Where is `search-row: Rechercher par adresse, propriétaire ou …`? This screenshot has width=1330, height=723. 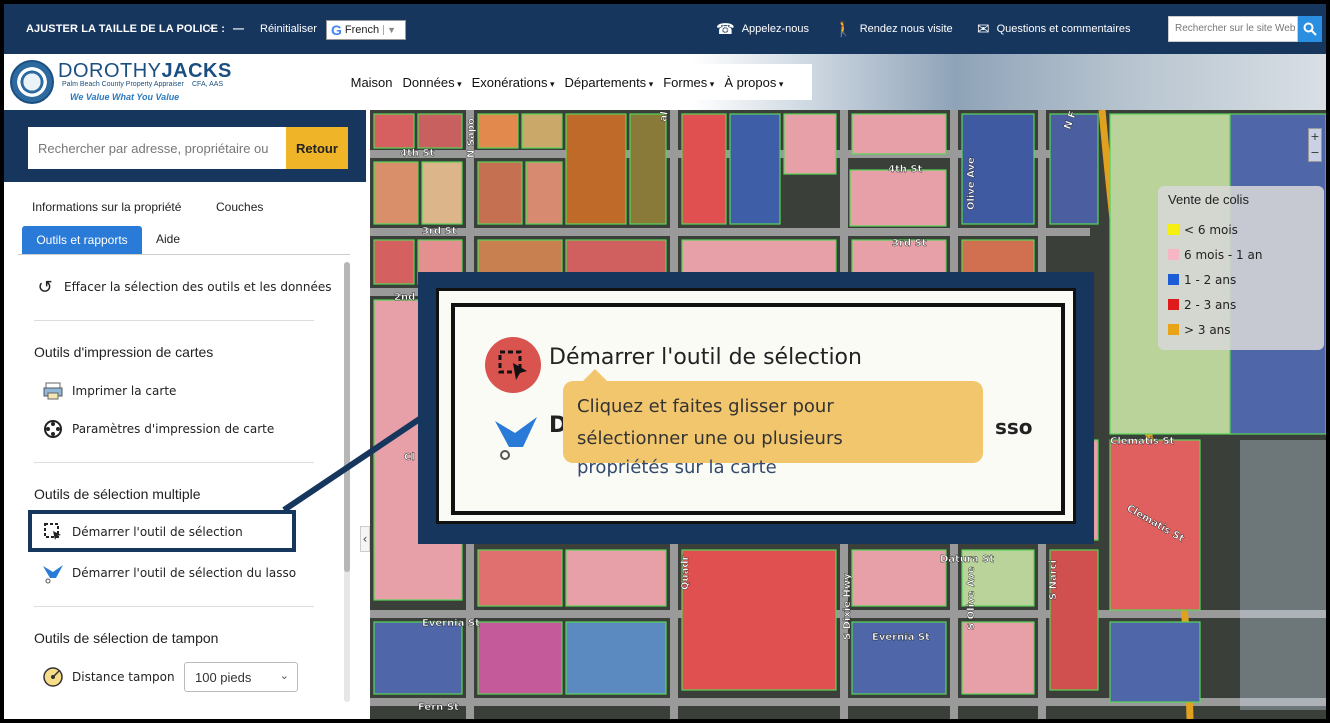
search-row: Rechercher par adresse, propriétaire ou … is located at coordinates (185, 146).